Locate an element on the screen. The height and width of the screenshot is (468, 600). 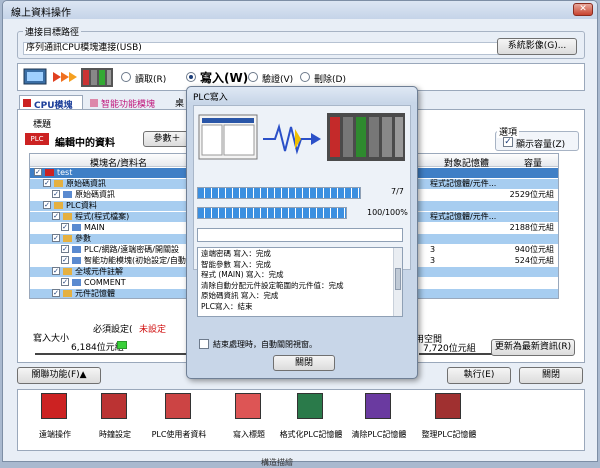
tab-intelligent-module: 智能功能模塊 is located at coordinates (130, 103).